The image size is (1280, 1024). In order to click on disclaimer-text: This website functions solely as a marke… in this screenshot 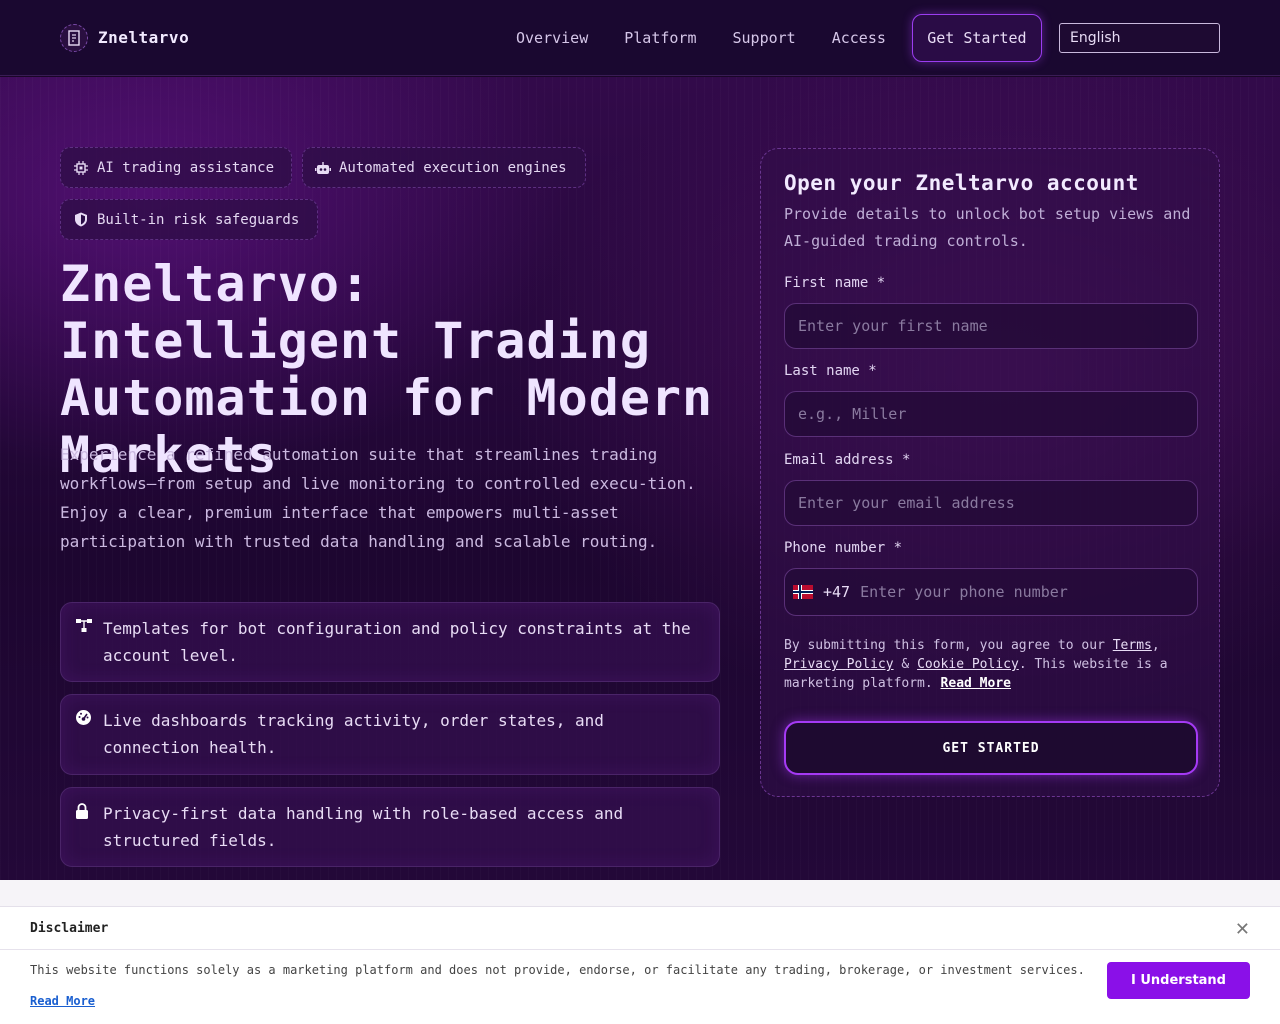, I will do `click(557, 970)`.